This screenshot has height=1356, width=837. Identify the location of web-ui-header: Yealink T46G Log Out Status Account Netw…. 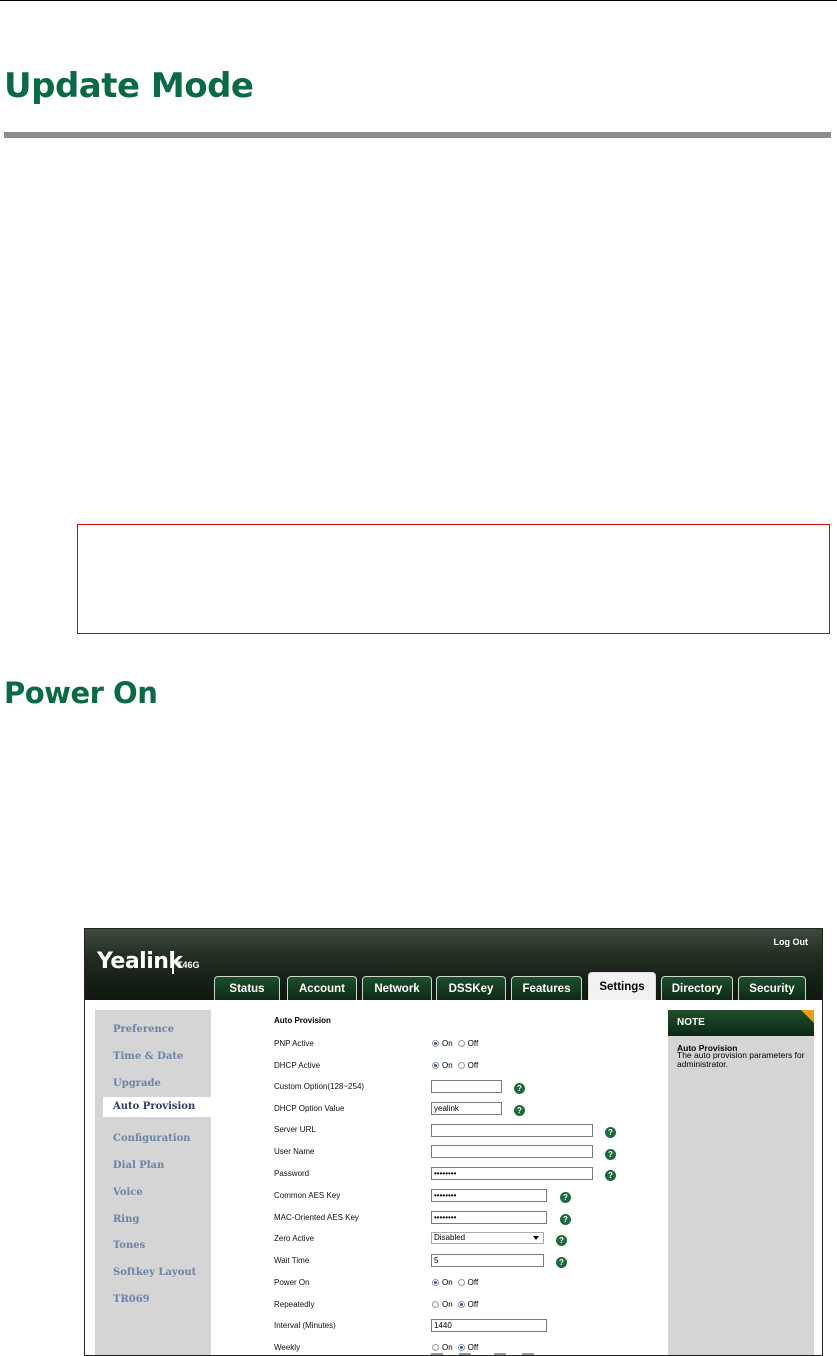
(453, 964).